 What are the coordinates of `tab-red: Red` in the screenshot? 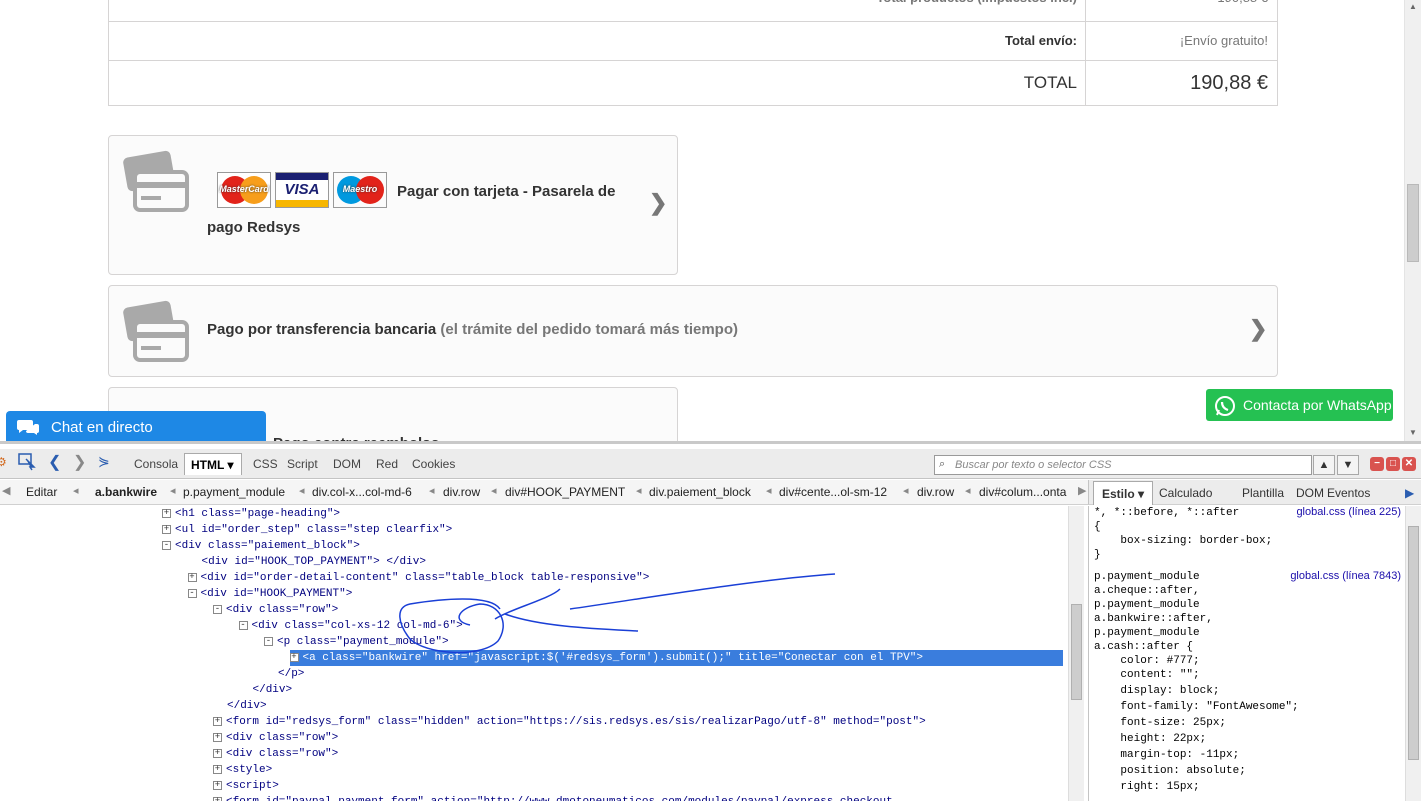 It's located at (387, 464).